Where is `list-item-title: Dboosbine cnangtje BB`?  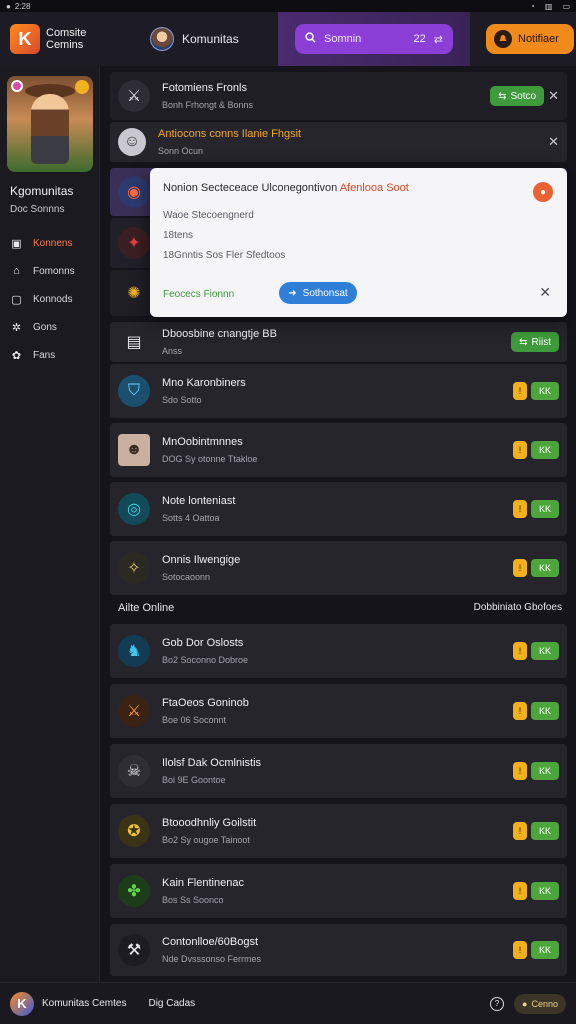
list-item-title: Dboosbine cnangtje BB is located at coordinates (219, 334).